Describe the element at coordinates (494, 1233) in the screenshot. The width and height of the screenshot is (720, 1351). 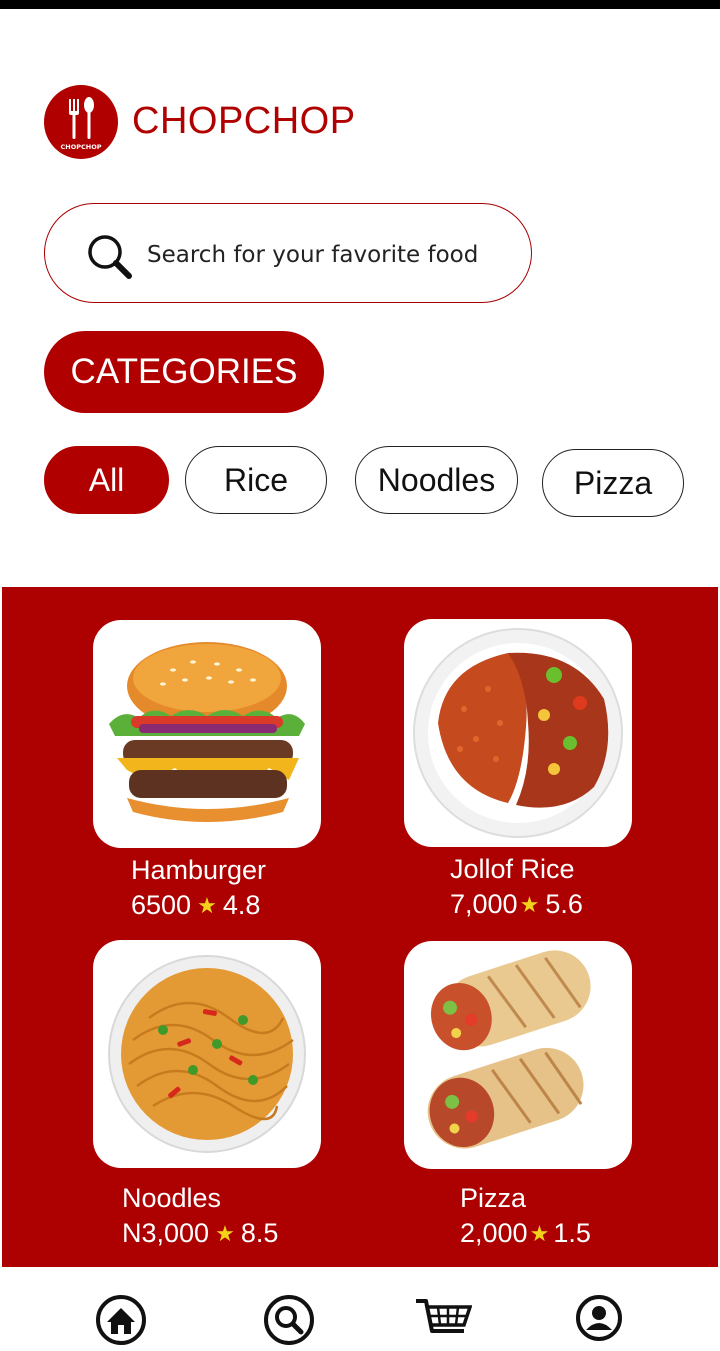
I see `food-price: 2,000` at that location.